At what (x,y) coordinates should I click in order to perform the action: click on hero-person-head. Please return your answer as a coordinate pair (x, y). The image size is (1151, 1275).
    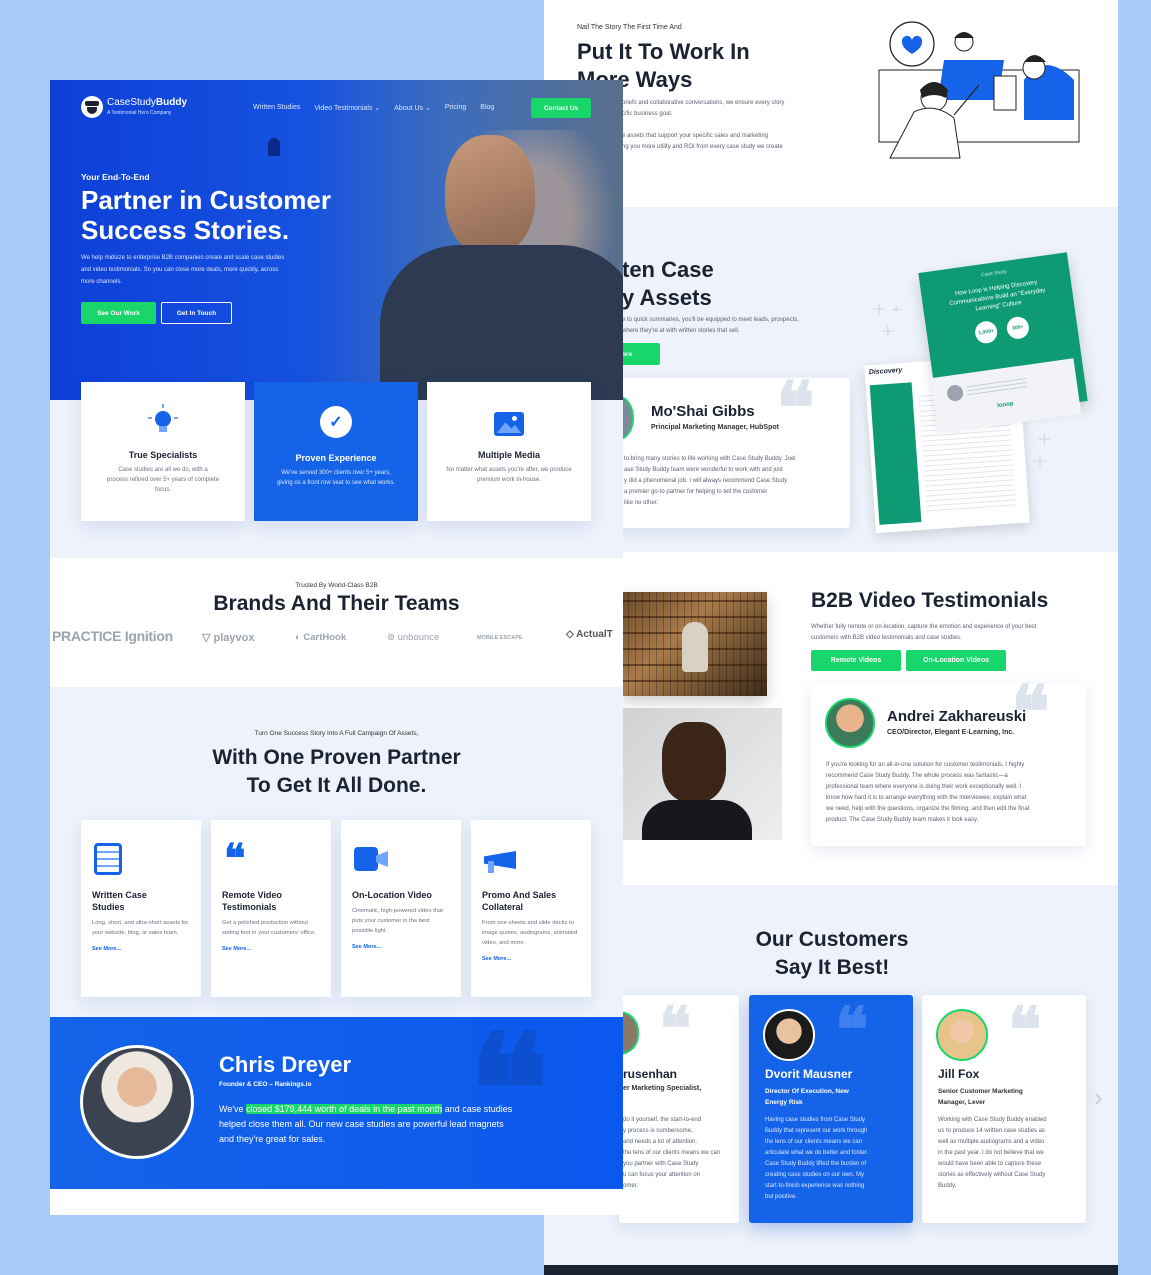
    Looking at the image, I should click on (490, 195).